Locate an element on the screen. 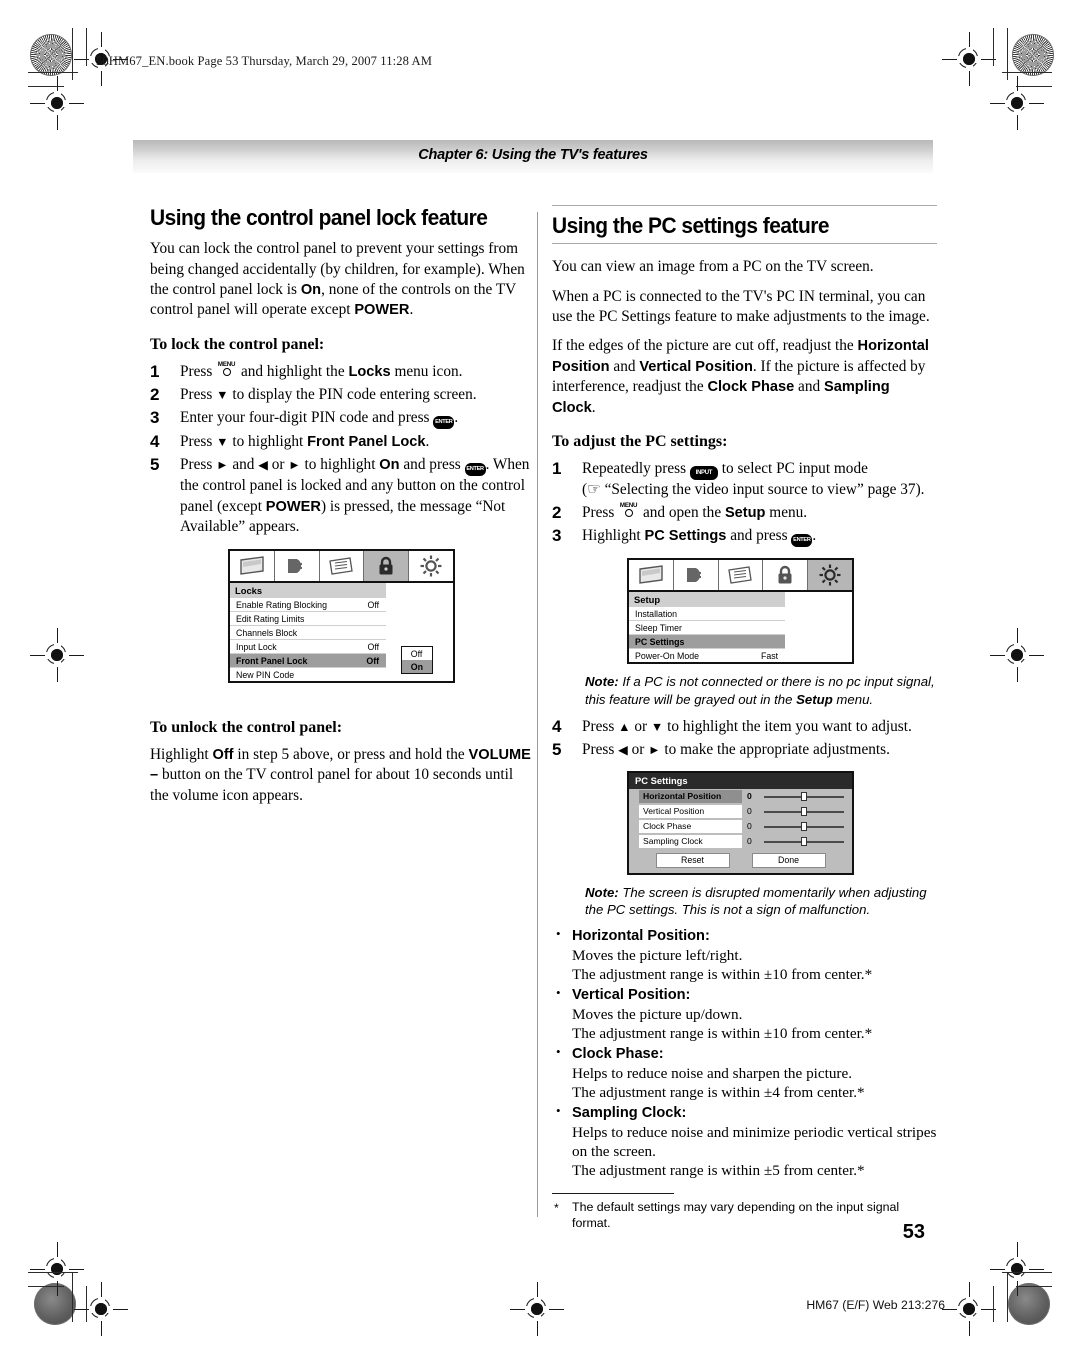 Image resolution: width=1080 pixels, height=1349 pixels. step-text: to select PC input mode is located at coordinates (792, 469).